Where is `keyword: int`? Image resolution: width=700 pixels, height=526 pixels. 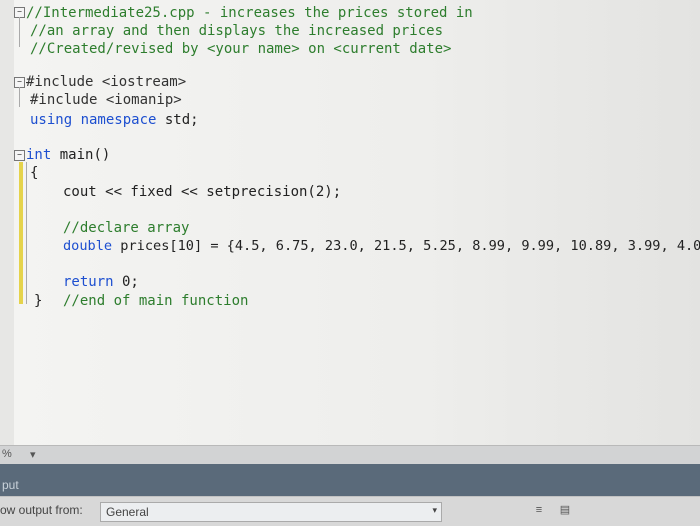 keyword: int is located at coordinates (39, 155).